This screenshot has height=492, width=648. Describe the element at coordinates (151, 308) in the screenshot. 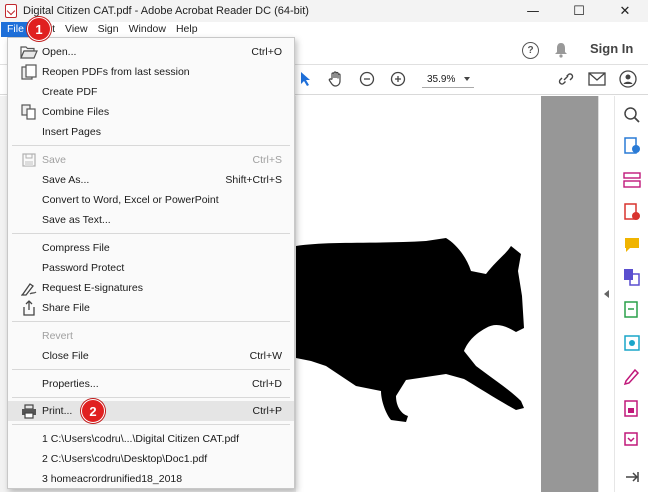

I see `menu-item-share-file: Share File` at that location.